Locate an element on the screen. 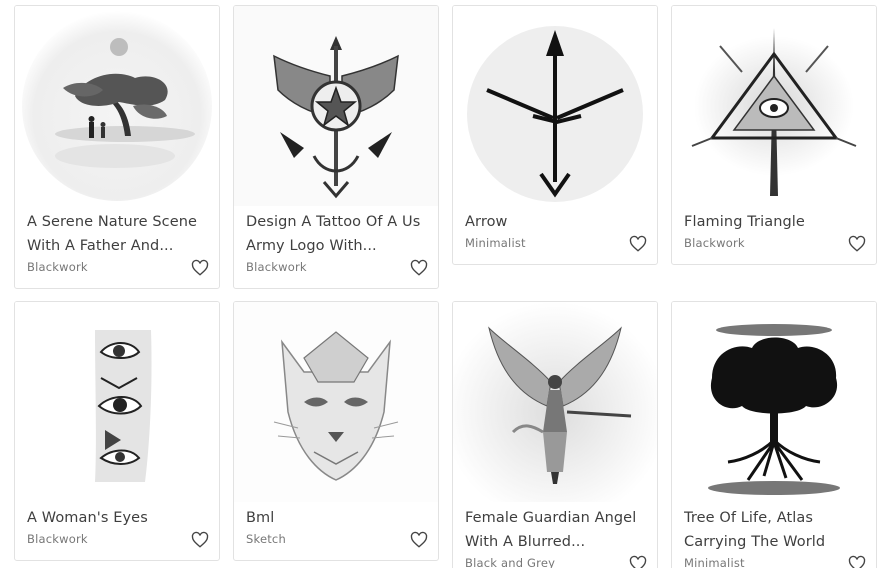 This screenshot has height=568, width=891. card-title-line-1: A Serene Nature Scene is located at coordinates (119, 222).